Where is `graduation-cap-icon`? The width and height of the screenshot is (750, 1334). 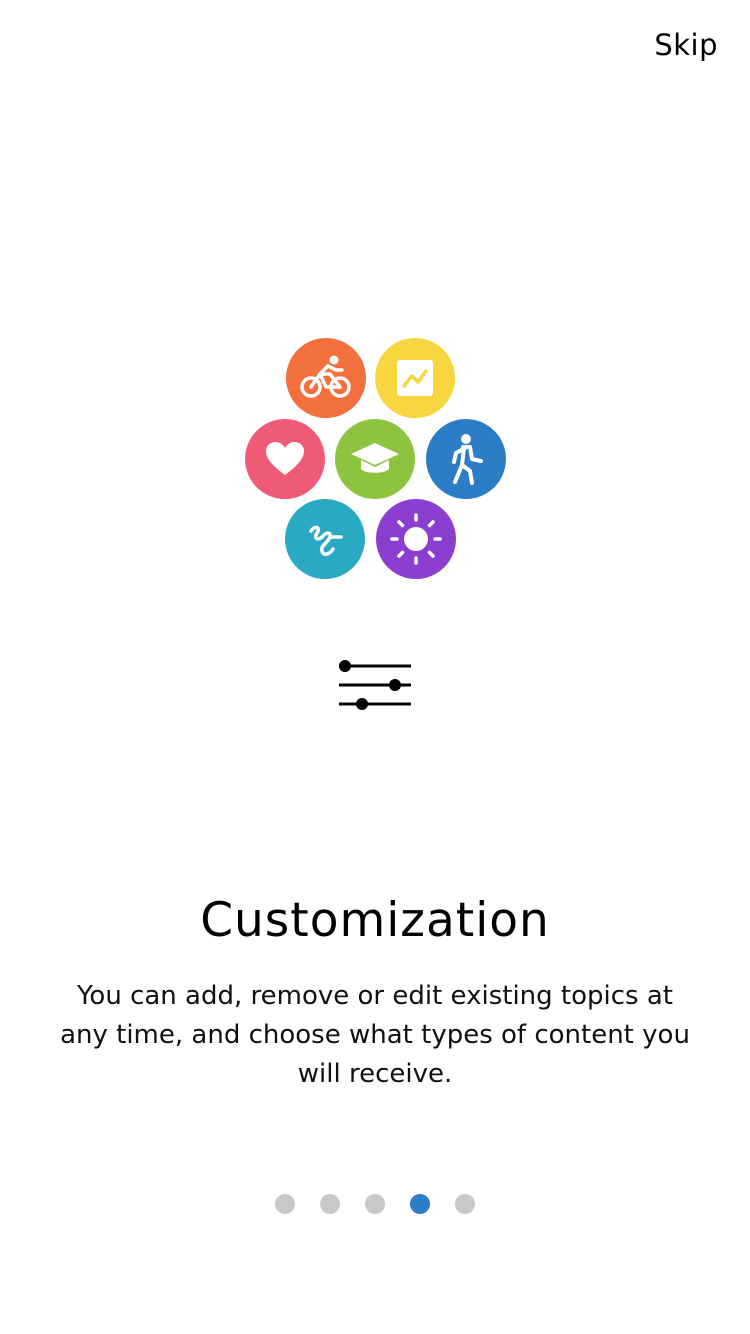
graduation-cap-icon is located at coordinates (375, 458).